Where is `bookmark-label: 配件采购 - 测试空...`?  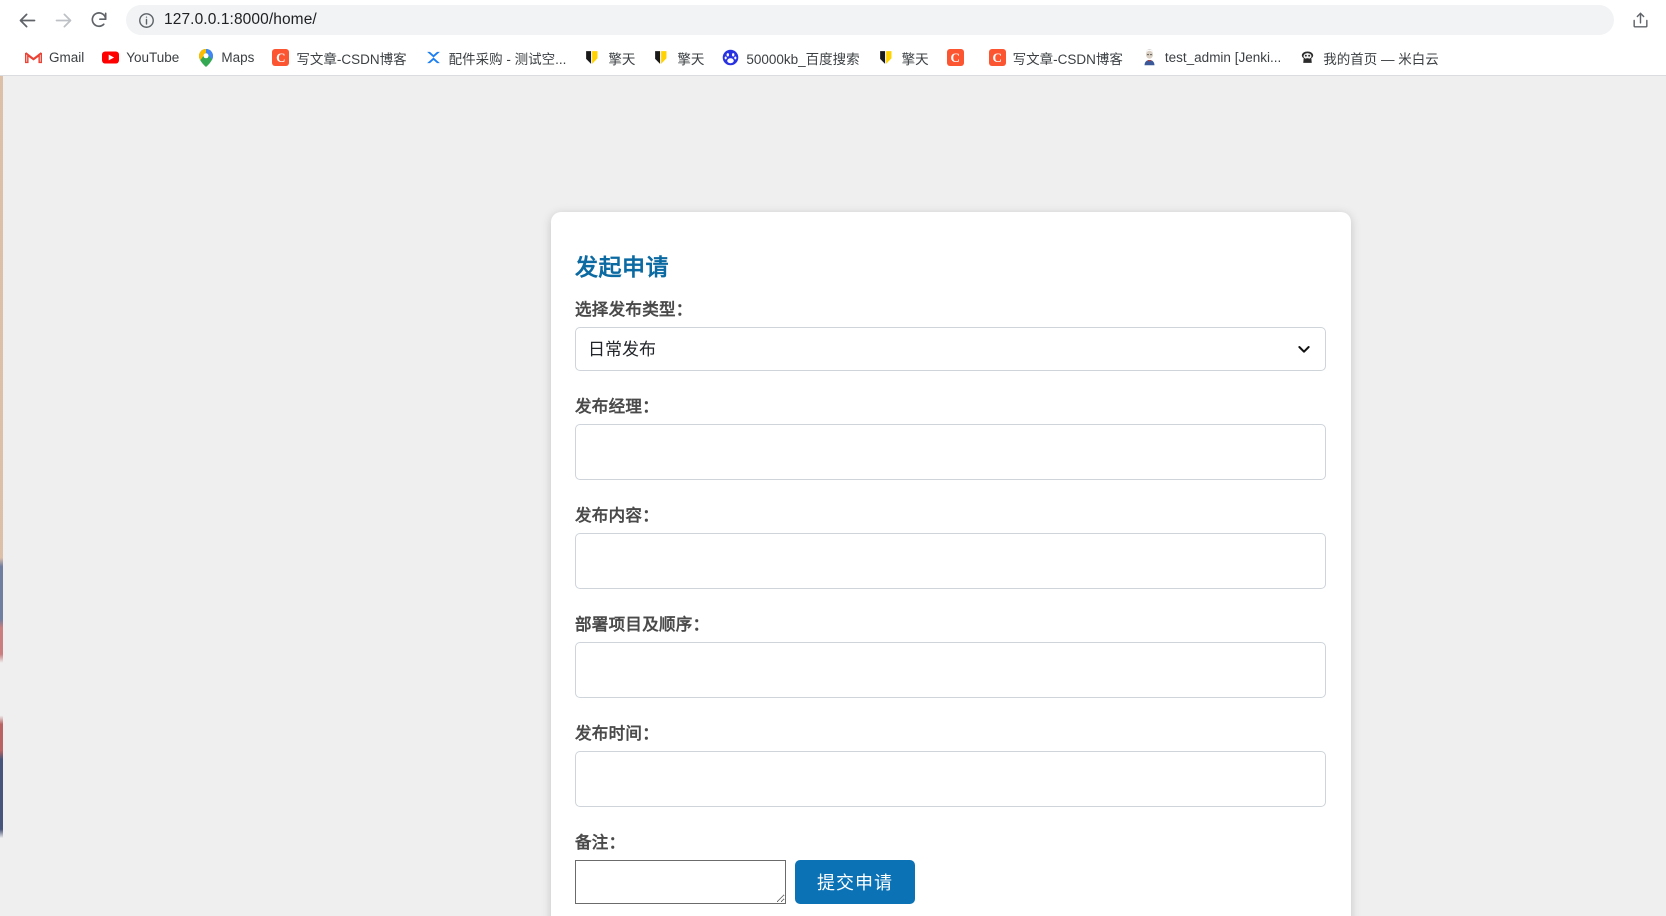
bookmark-label: 配件采购 - 测试空... is located at coordinates (507, 59).